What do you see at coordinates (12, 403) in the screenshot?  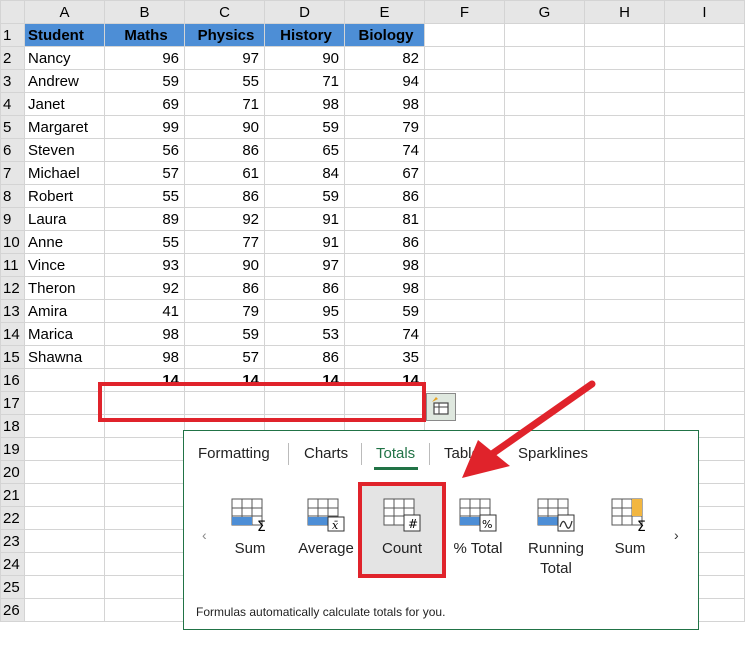 I see `row-header: 17` at bounding box center [12, 403].